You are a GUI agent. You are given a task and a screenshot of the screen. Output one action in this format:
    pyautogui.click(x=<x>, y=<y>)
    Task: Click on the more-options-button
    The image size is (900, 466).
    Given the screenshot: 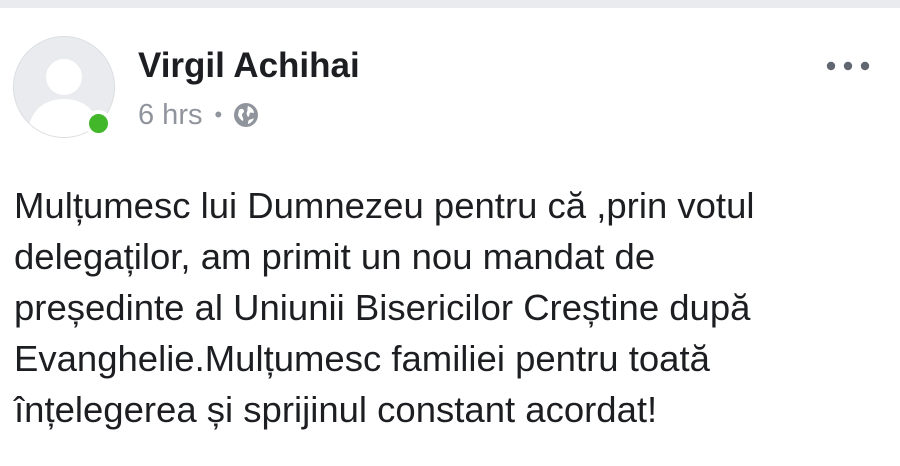 What is the action you would take?
    pyautogui.click(x=848, y=66)
    